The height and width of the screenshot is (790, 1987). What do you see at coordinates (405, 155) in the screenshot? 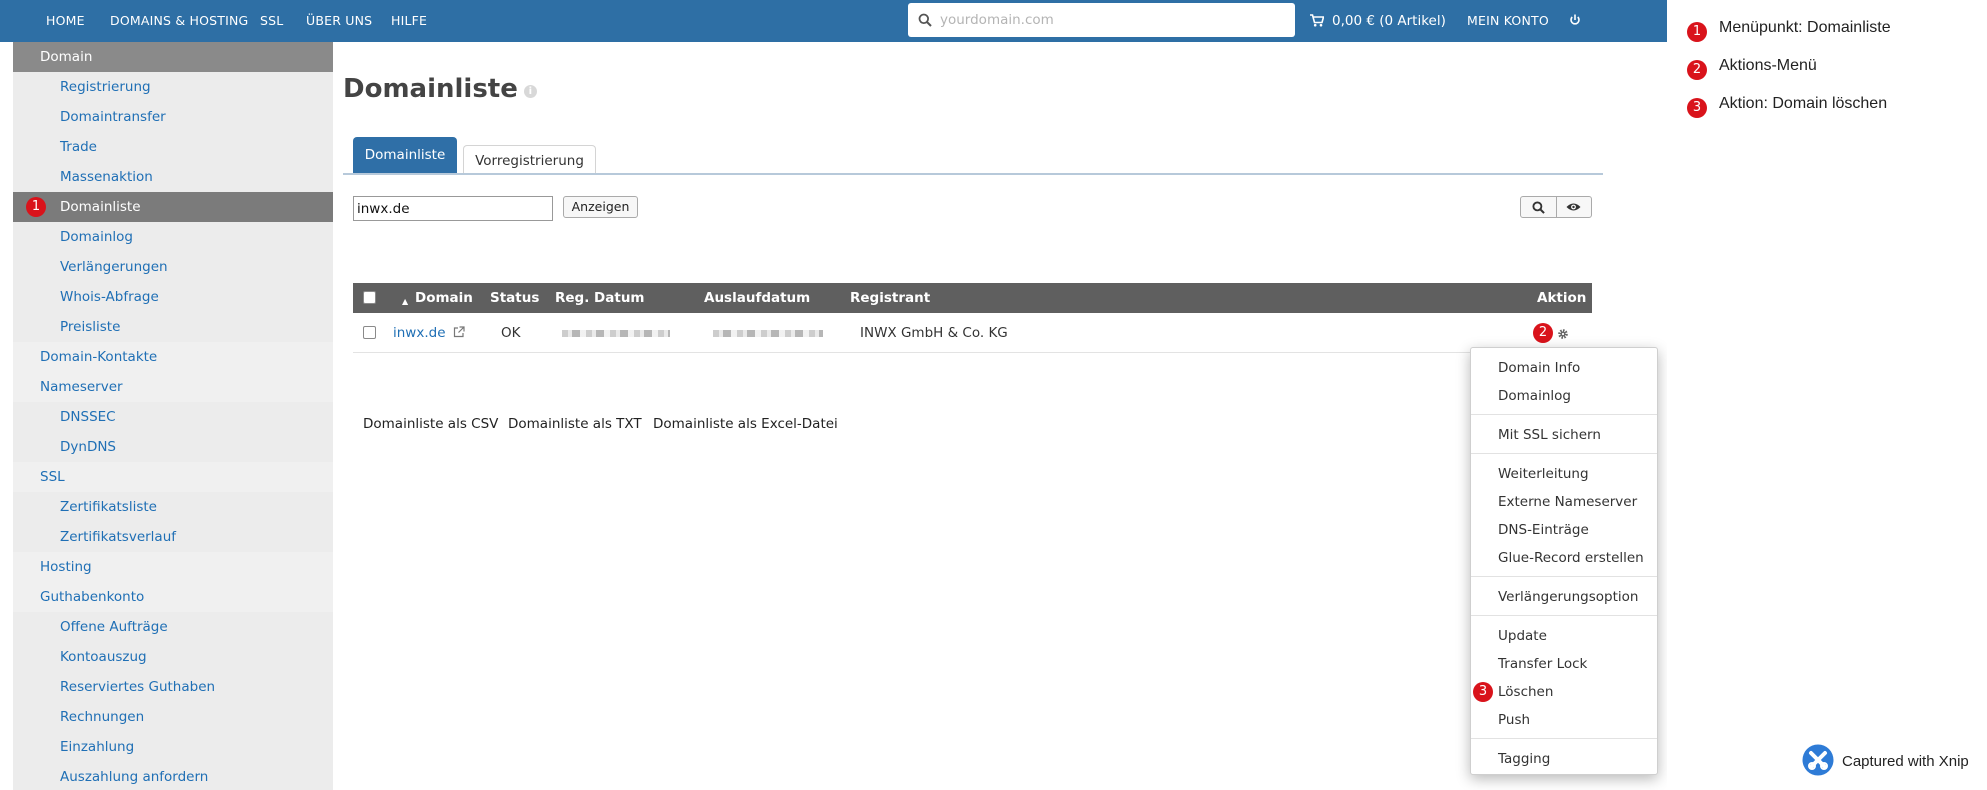
I see `tab-domainliste: Domainliste` at bounding box center [405, 155].